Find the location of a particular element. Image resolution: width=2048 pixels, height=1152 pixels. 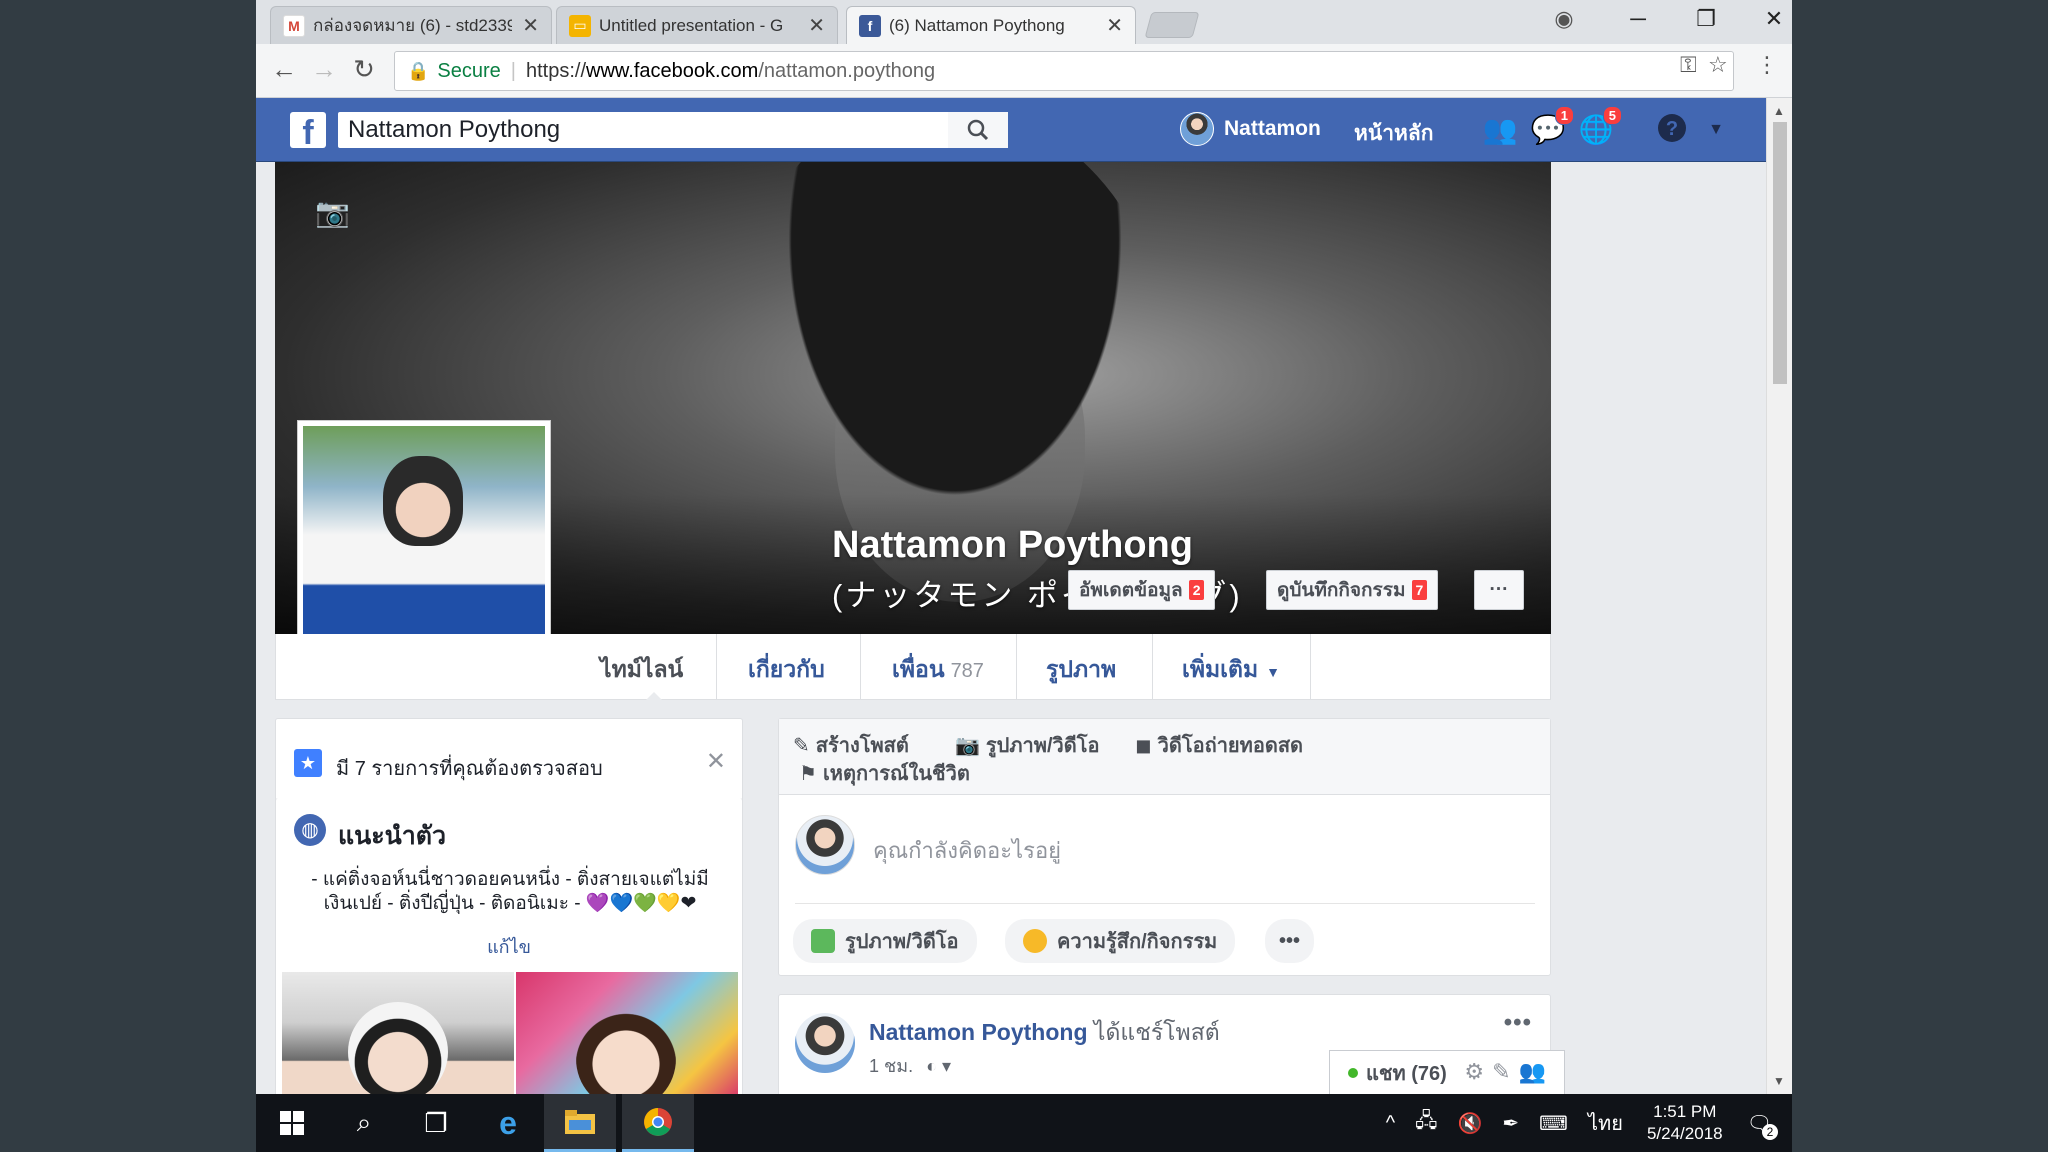

facebook-logo-icon: f is located at coordinates (308, 130).